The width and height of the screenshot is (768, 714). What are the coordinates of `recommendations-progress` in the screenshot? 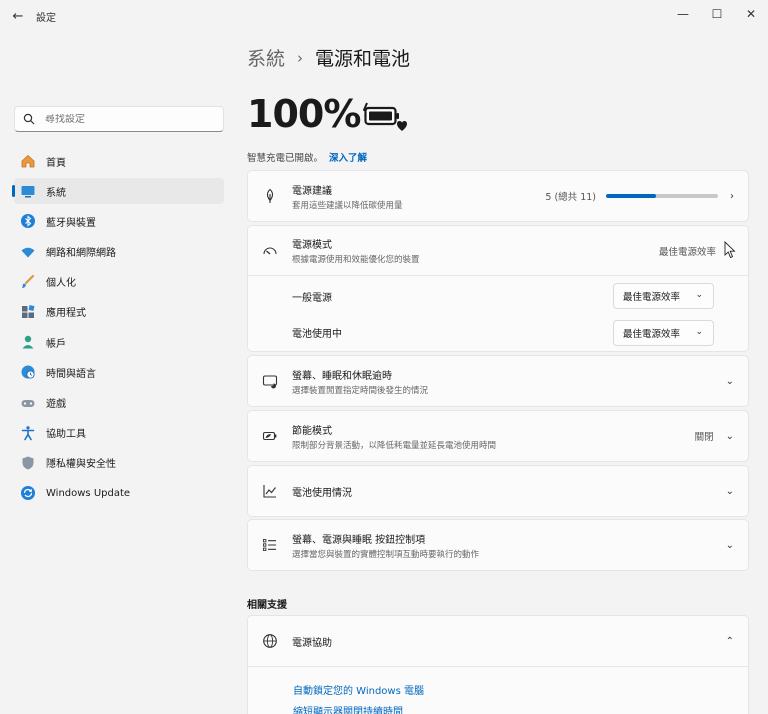 It's located at (662, 196).